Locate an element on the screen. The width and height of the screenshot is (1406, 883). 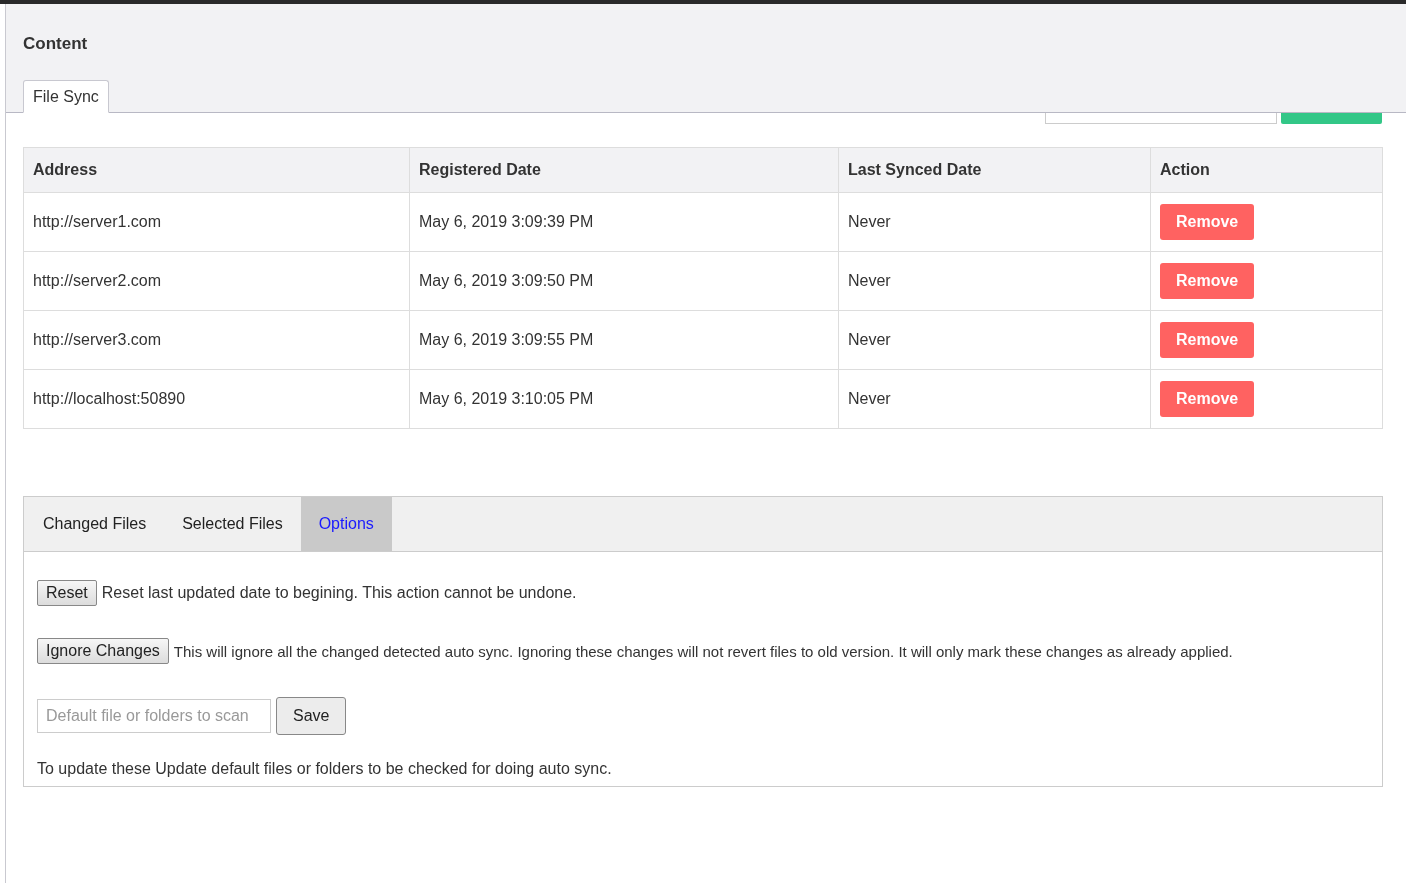
table-cell: May 6, 2019 3:10:05 PM is located at coordinates (624, 399).